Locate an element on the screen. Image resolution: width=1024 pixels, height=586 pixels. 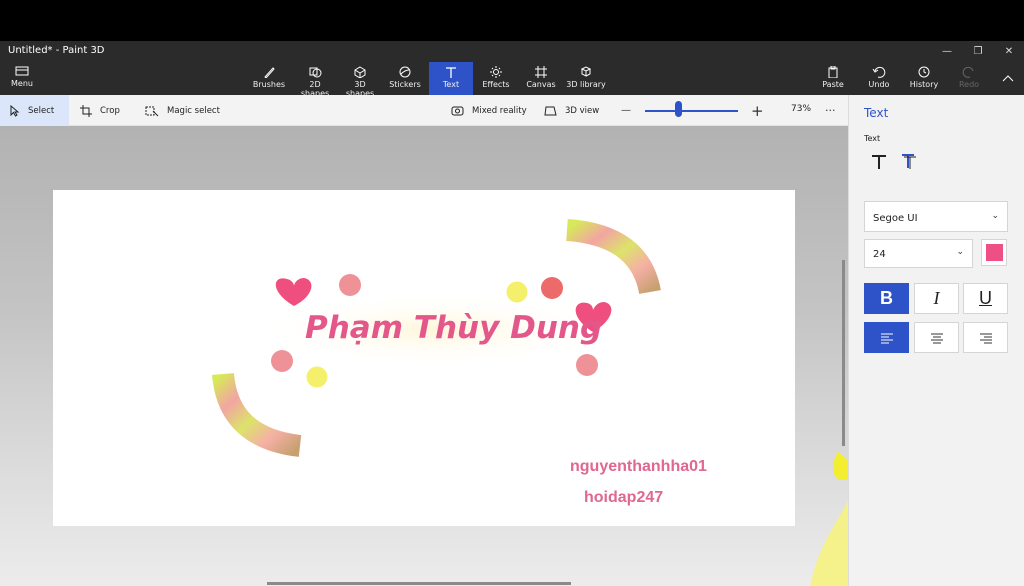
panel-subtitle: Text is located at coordinates (872, 138).